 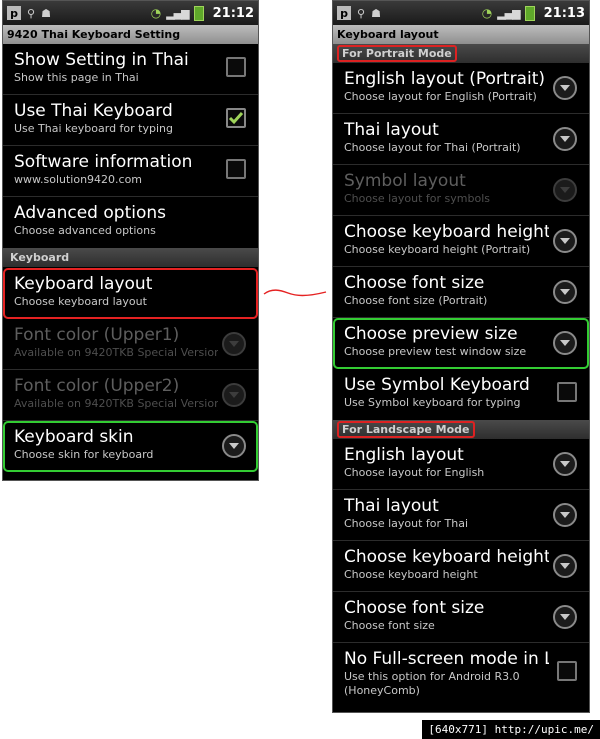 What do you see at coordinates (103, 162) in the screenshot?
I see `pref-title: Software information` at bounding box center [103, 162].